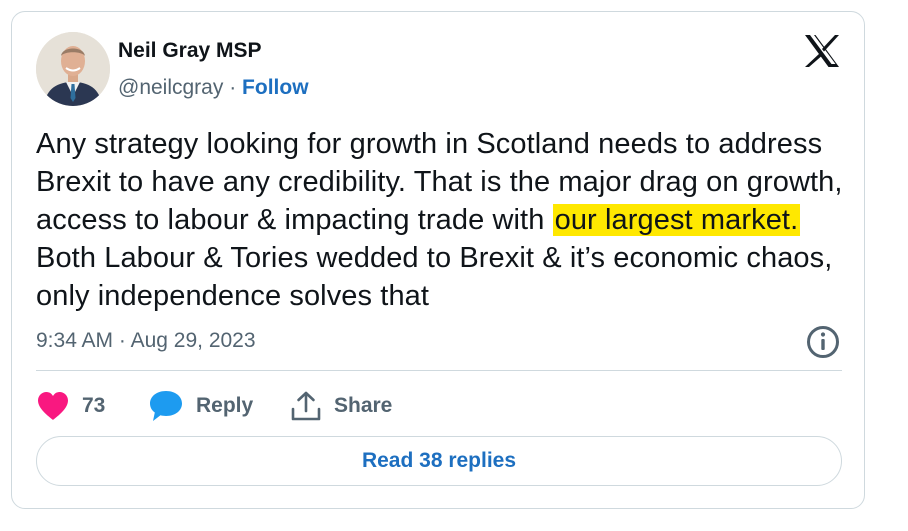  Describe the element at coordinates (53, 406) in the screenshot. I see `heart-icon` at that location.